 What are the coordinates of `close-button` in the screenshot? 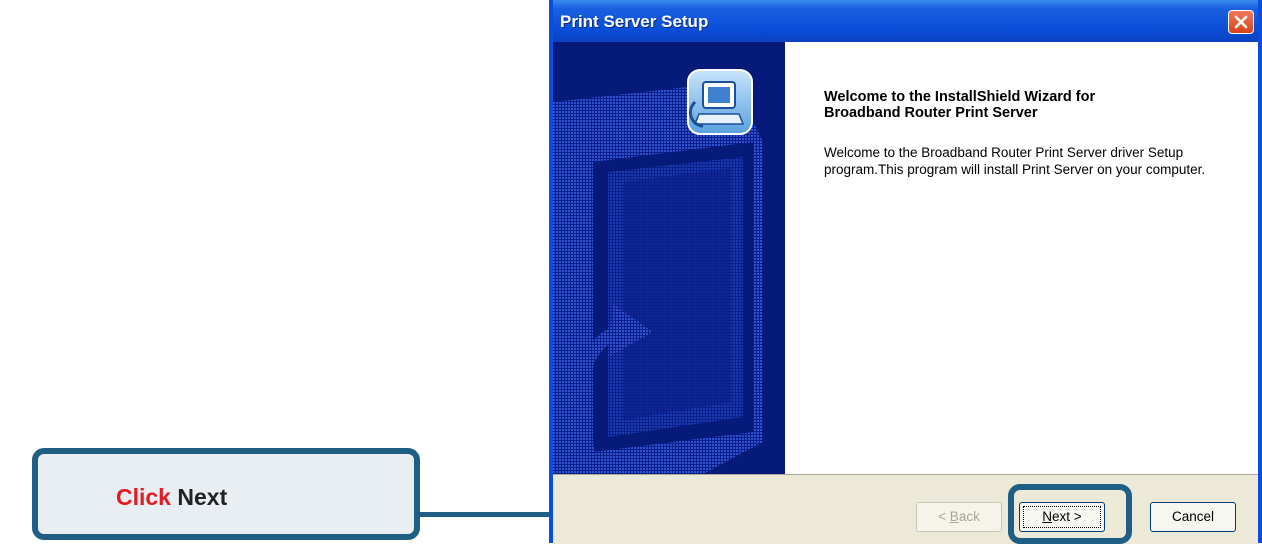 It's located at (1241, 22).